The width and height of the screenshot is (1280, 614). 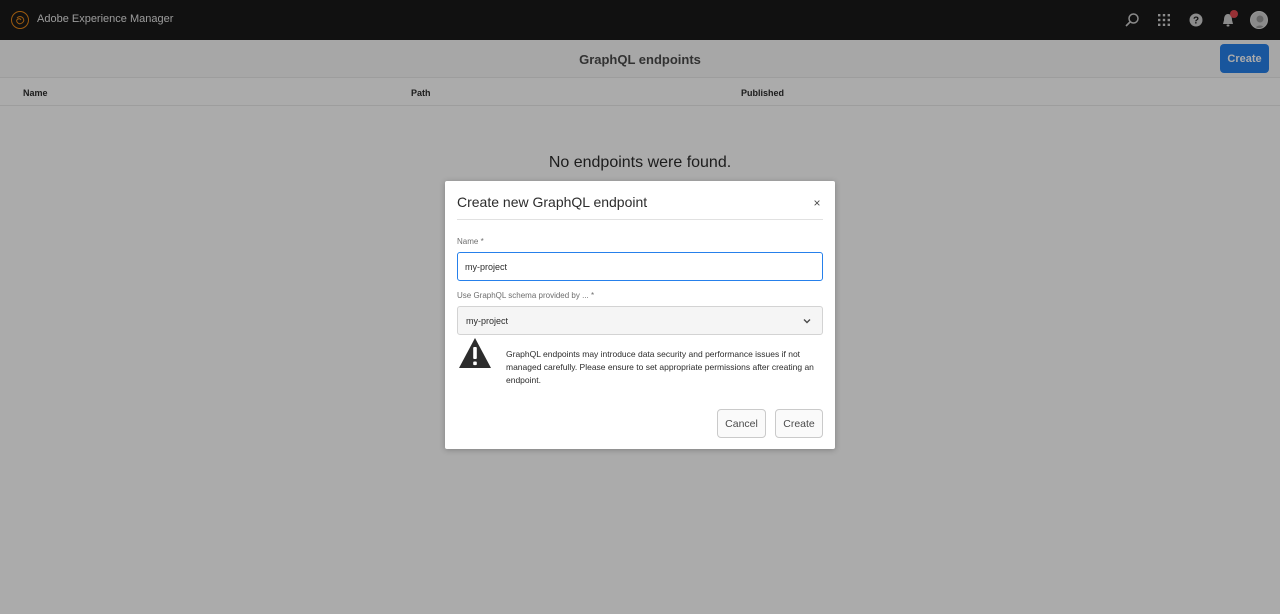 What do you see at coordinates (640, 320) in the screenshot?
I see `schema-select: my-project` at bounding box center [640, 320].